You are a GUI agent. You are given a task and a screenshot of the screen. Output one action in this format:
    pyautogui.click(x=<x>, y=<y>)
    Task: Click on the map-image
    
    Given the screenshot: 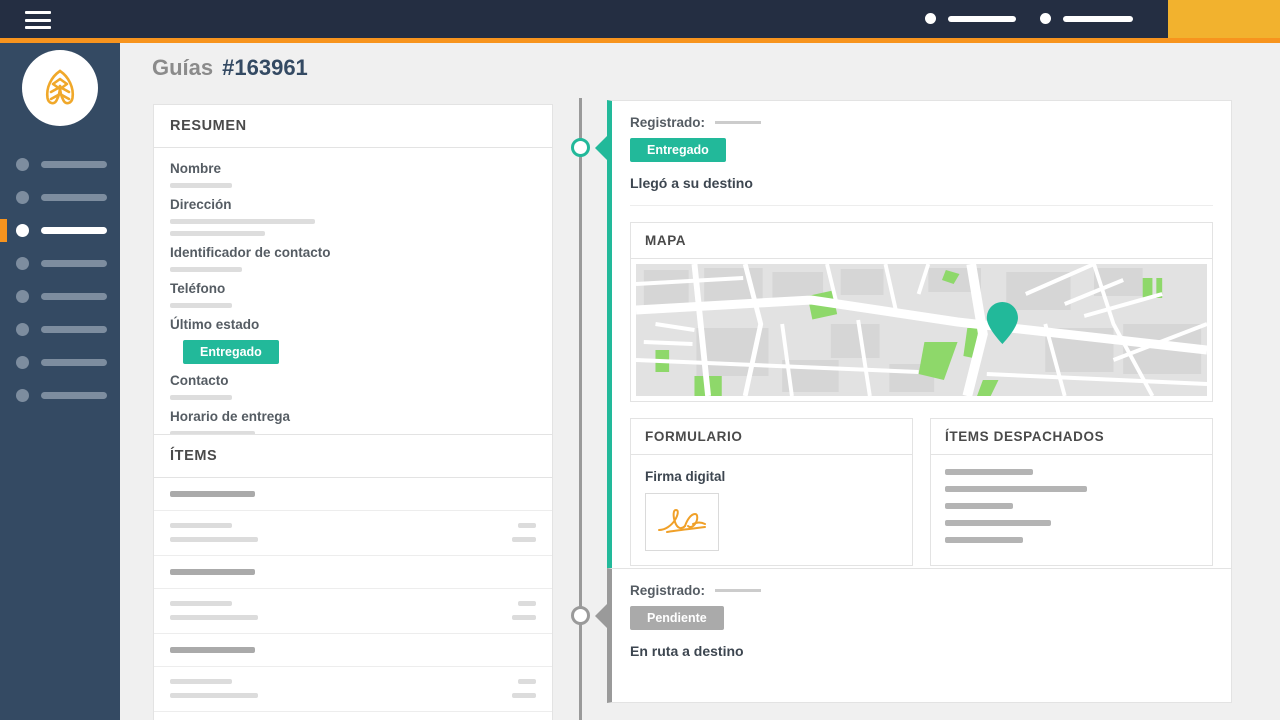 What is the action you would take?
    pyautogui.click(x=921, y=330)
    